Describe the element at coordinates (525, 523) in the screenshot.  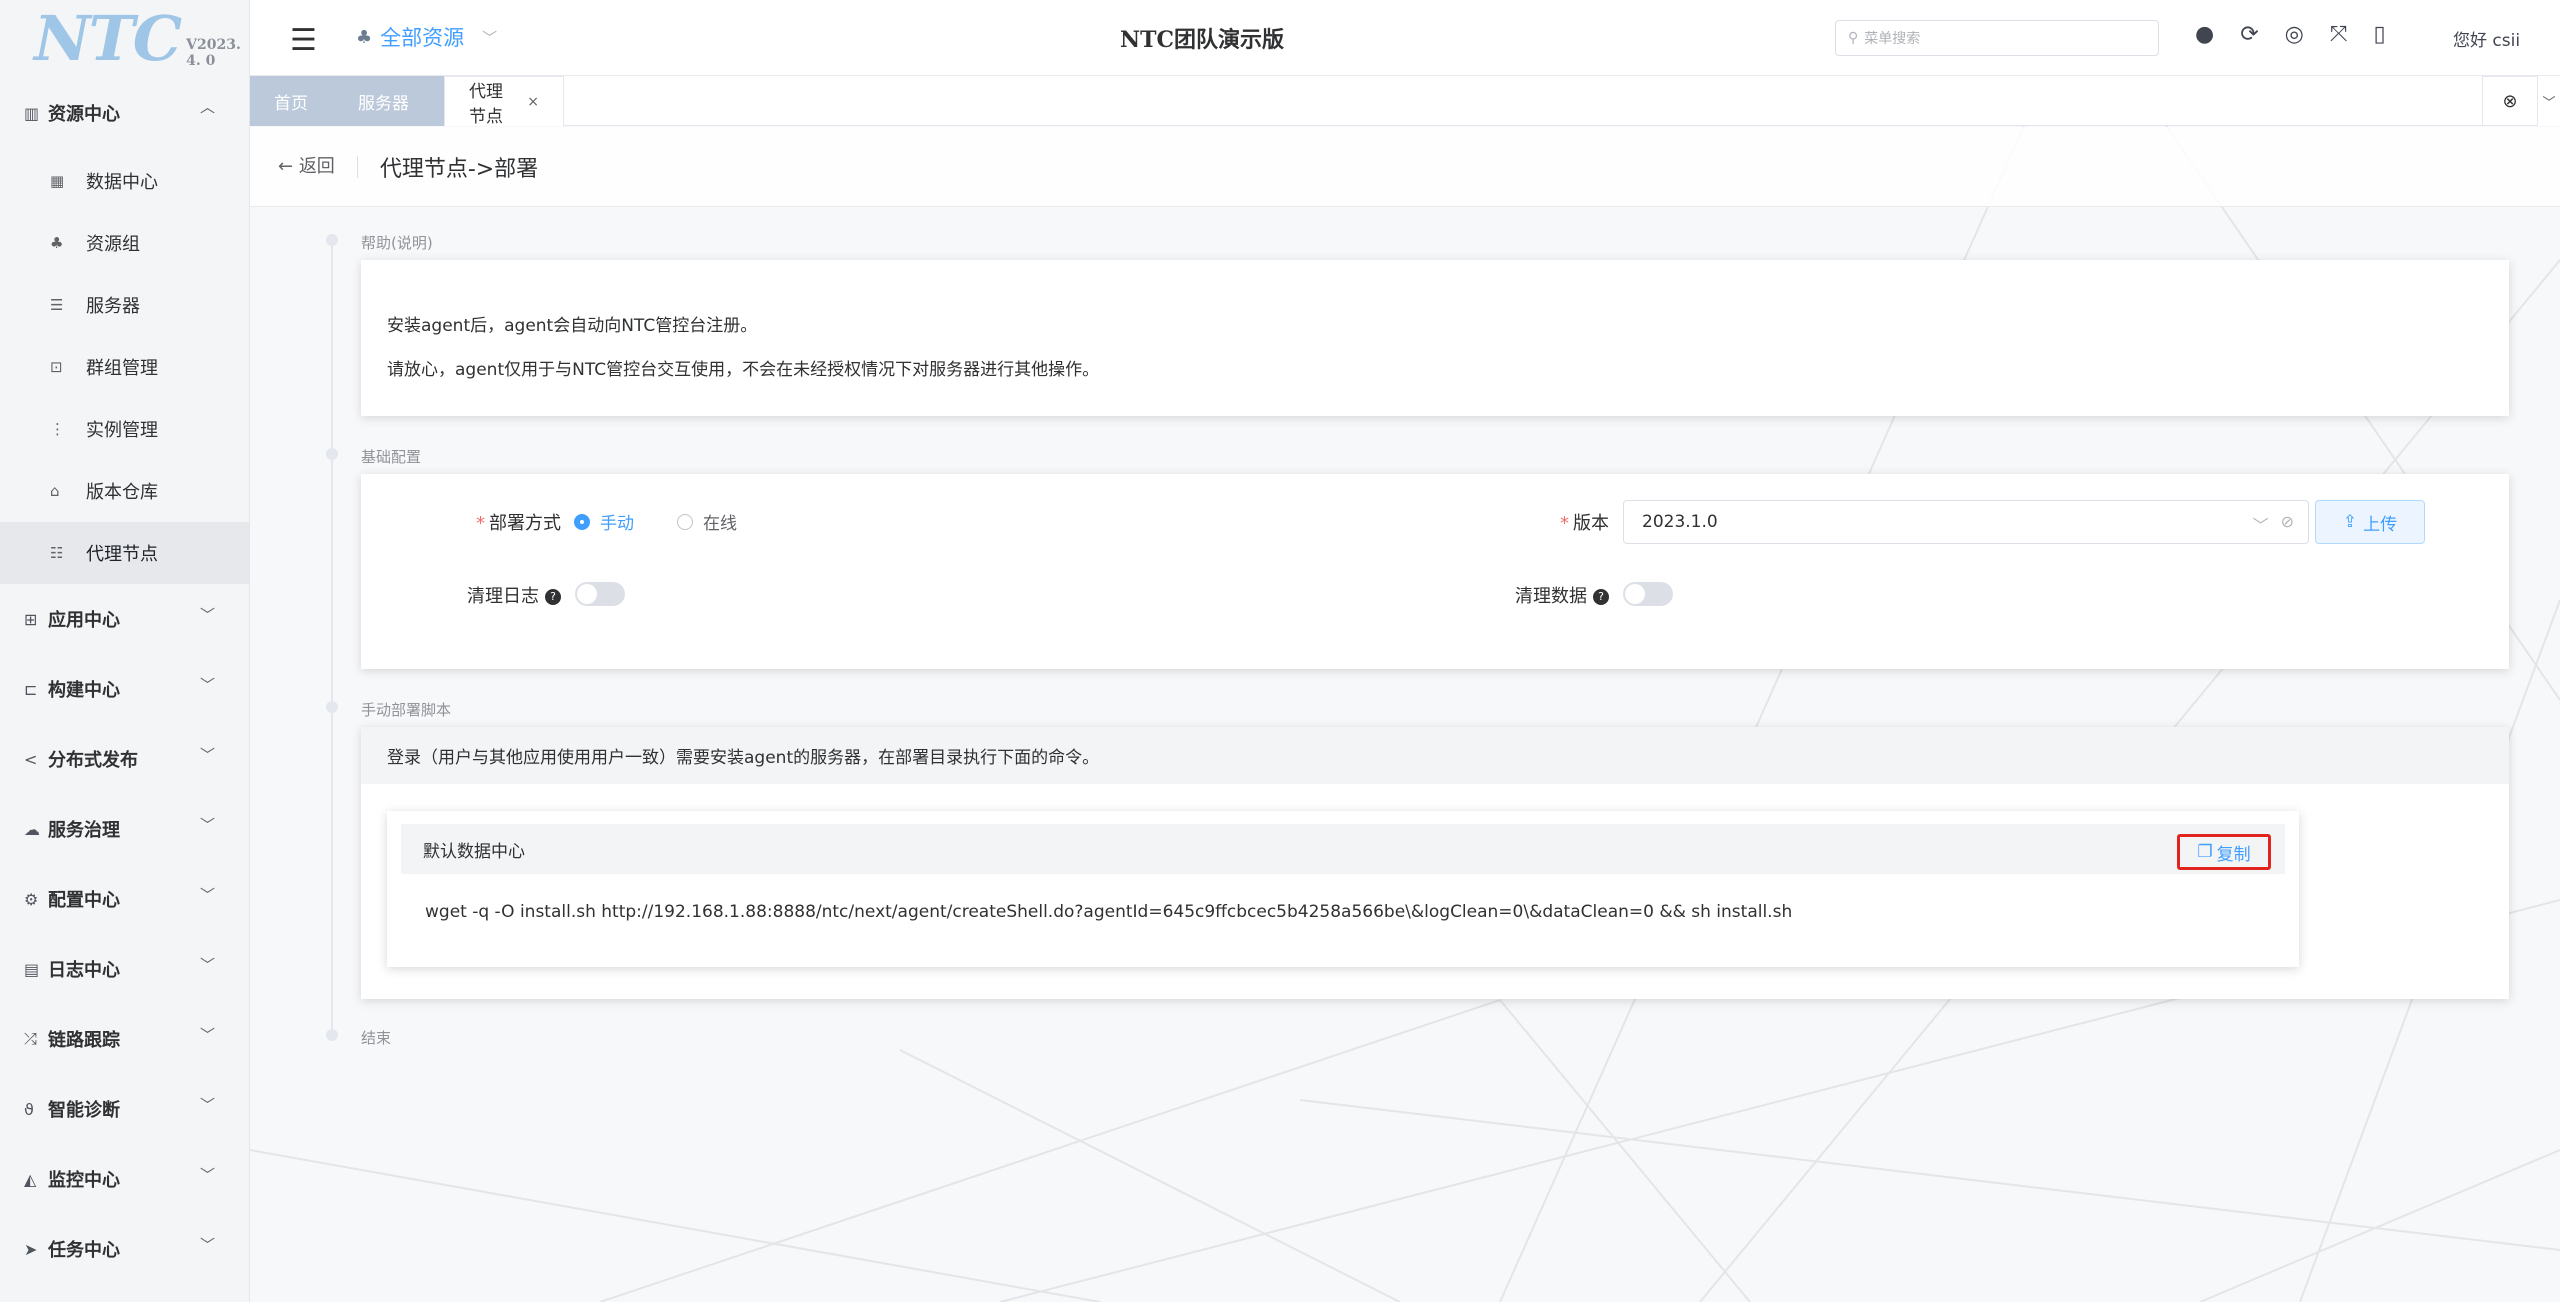
I see `deploy-mode-text: 部署方式` at that location.